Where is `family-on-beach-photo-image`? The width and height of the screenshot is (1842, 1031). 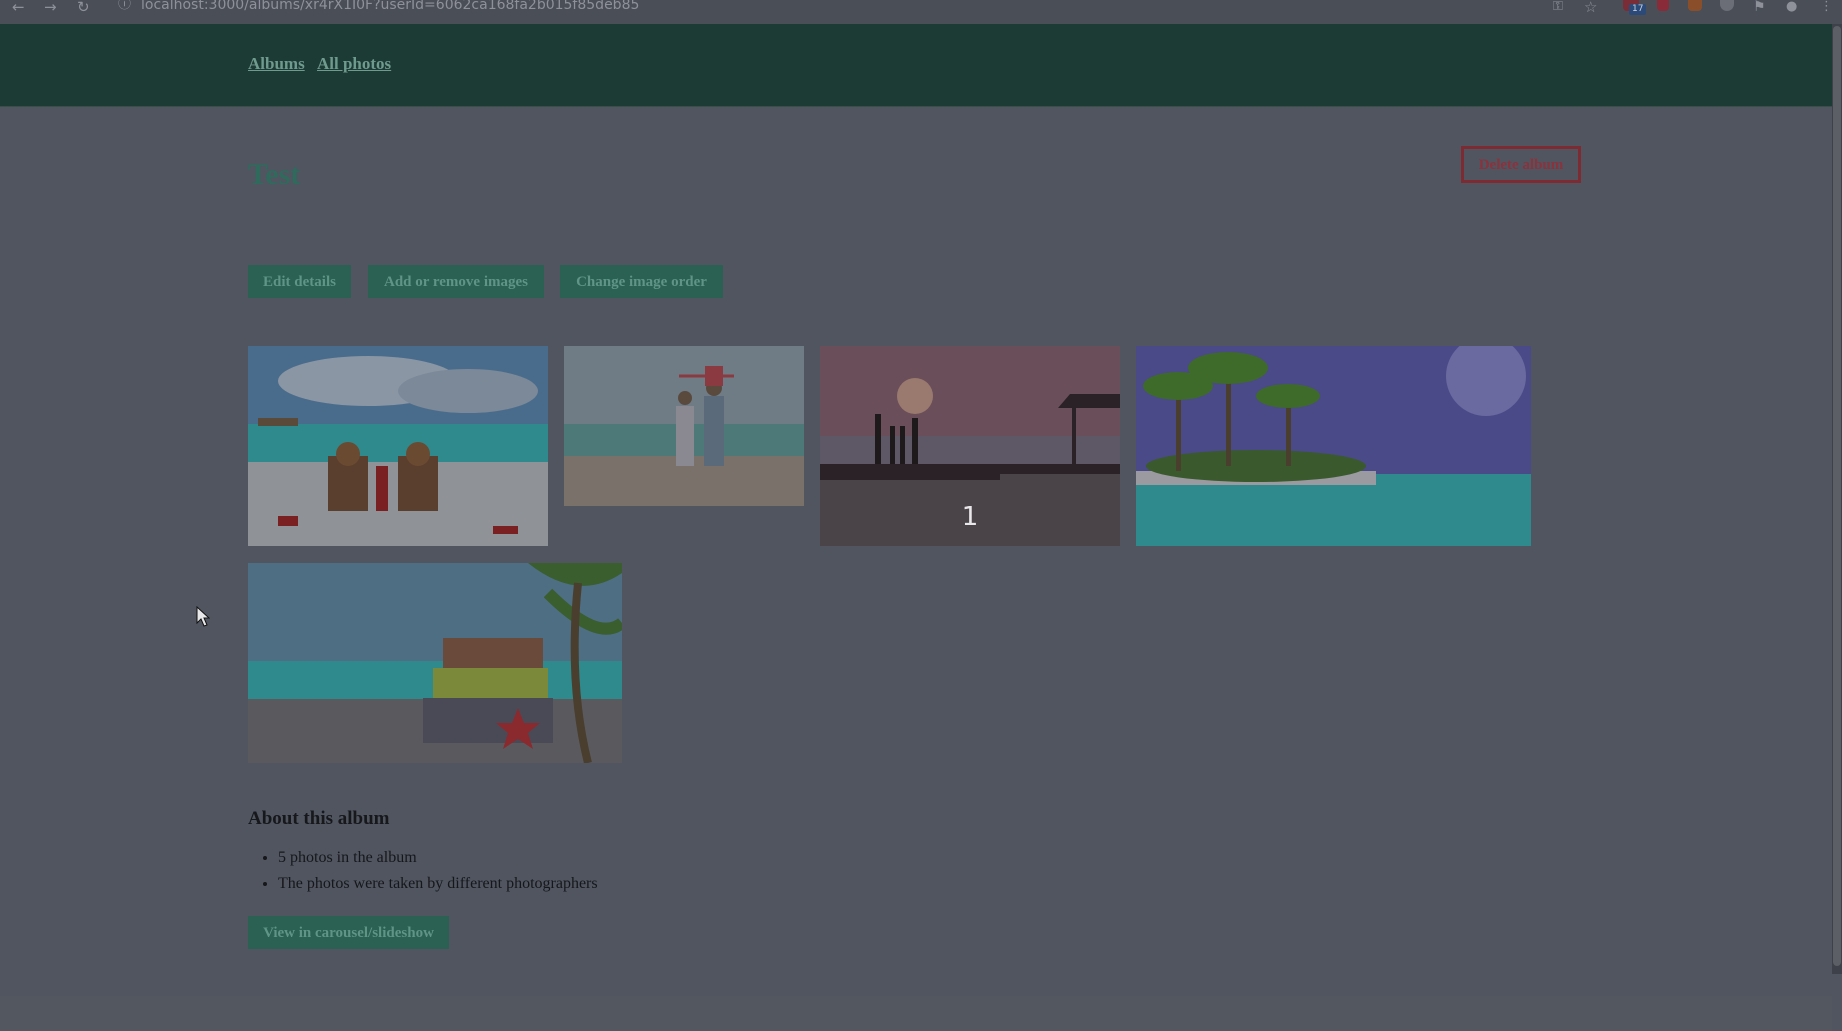
family-on-beach-photo-image is located at coordinates (684, 426).